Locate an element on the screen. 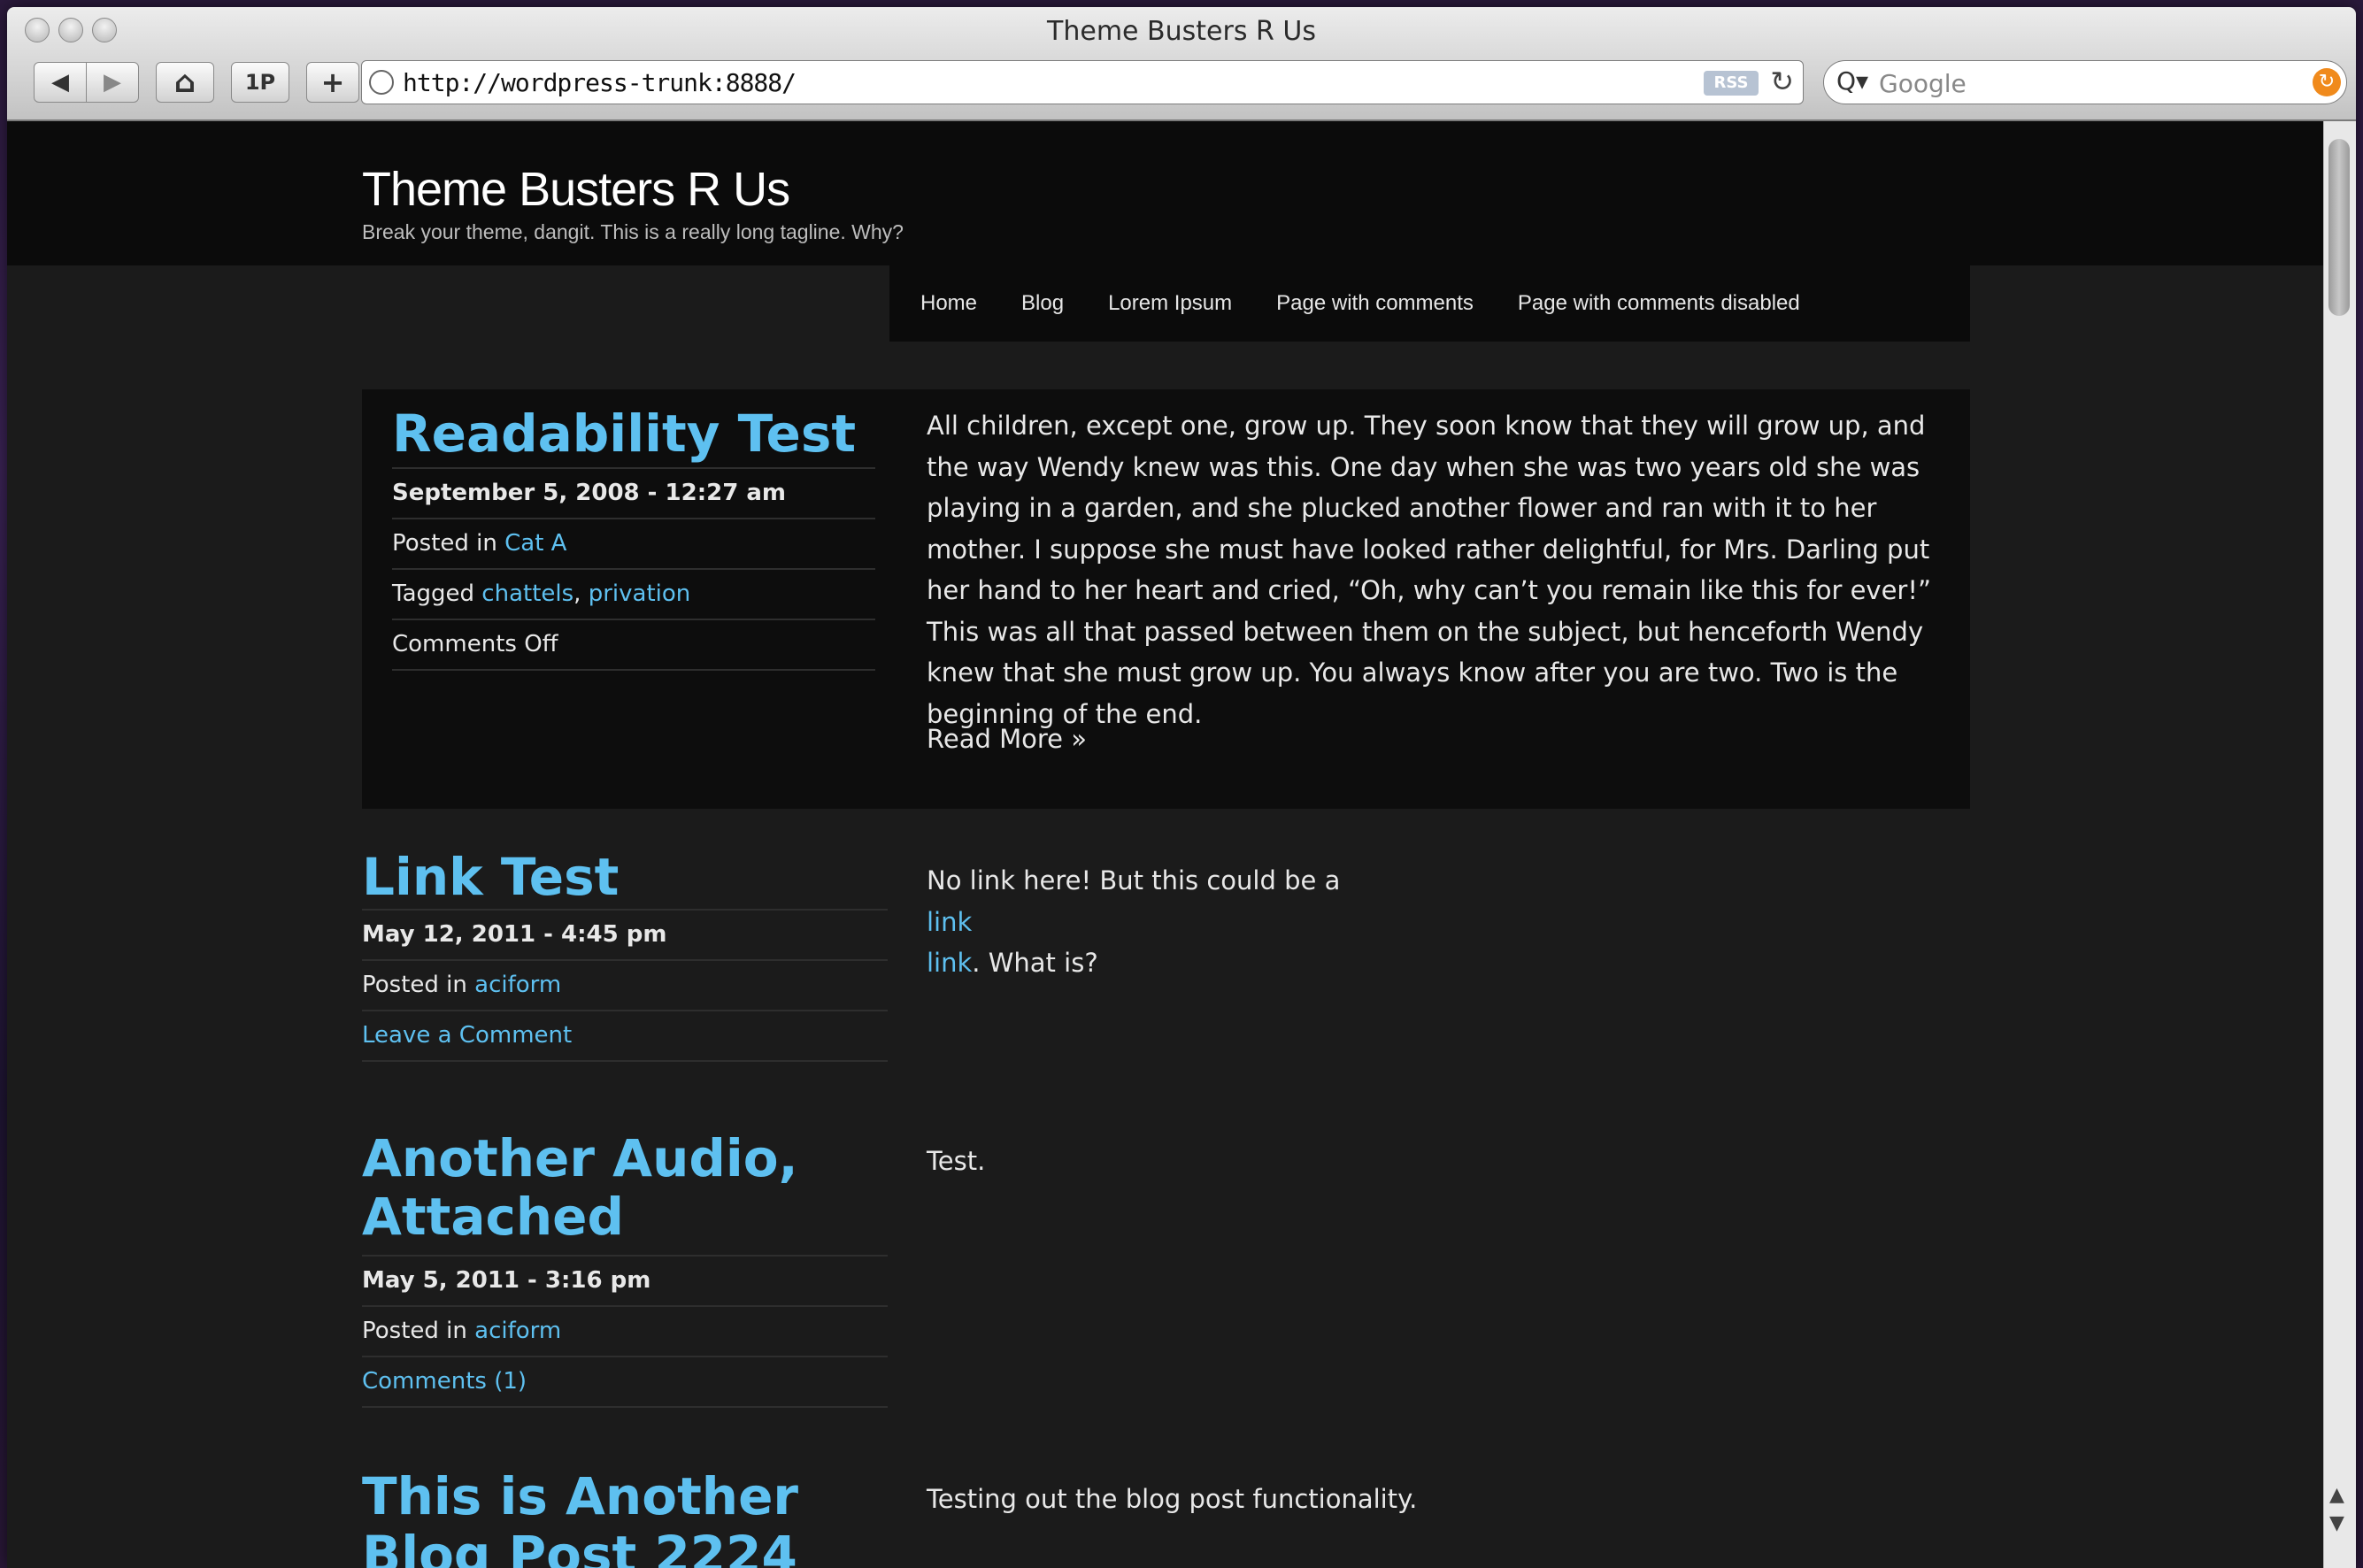 This screenshot has width=2363, height=1568. onepassword-button: 1P is located at coordinates (260, 82).